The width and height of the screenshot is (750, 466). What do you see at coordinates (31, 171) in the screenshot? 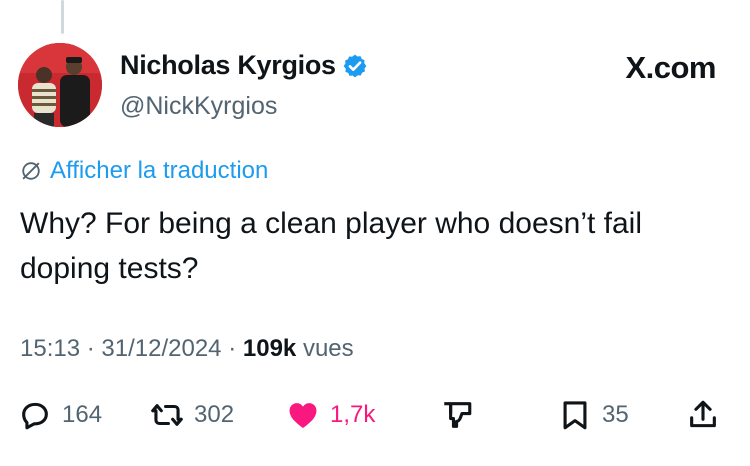
I see `translate-icon` at bounding box center [31, 171].